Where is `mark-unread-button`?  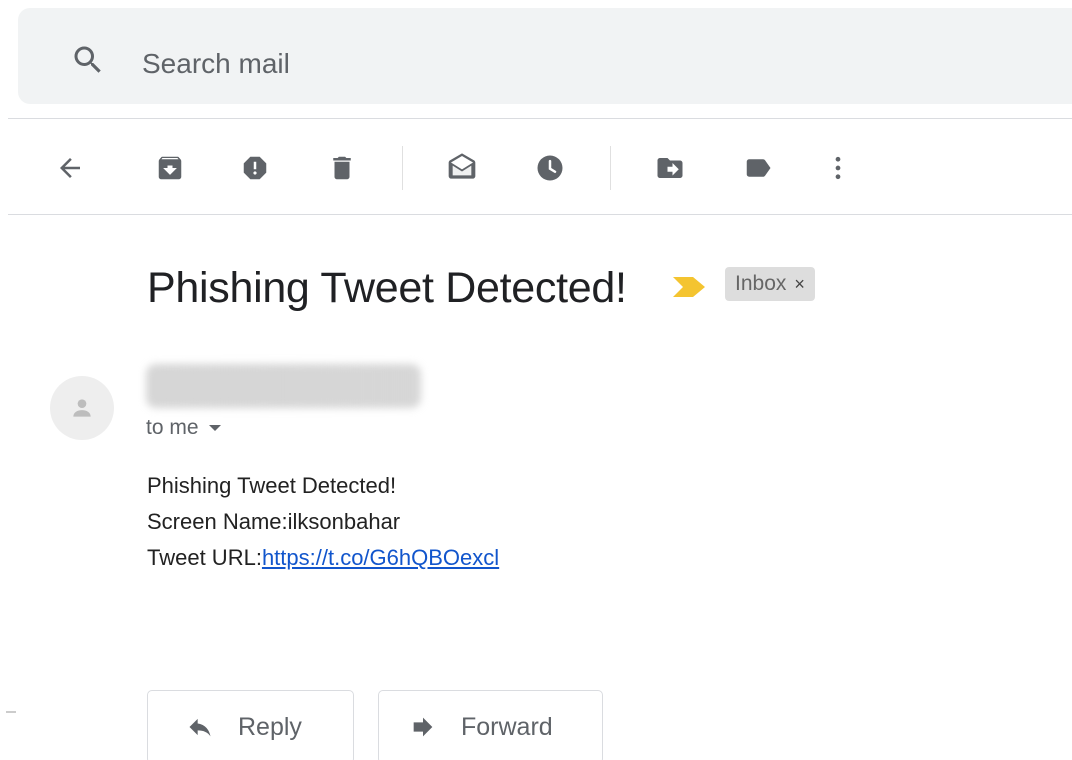
mark-unread-button is located at coordinates (462, 168).